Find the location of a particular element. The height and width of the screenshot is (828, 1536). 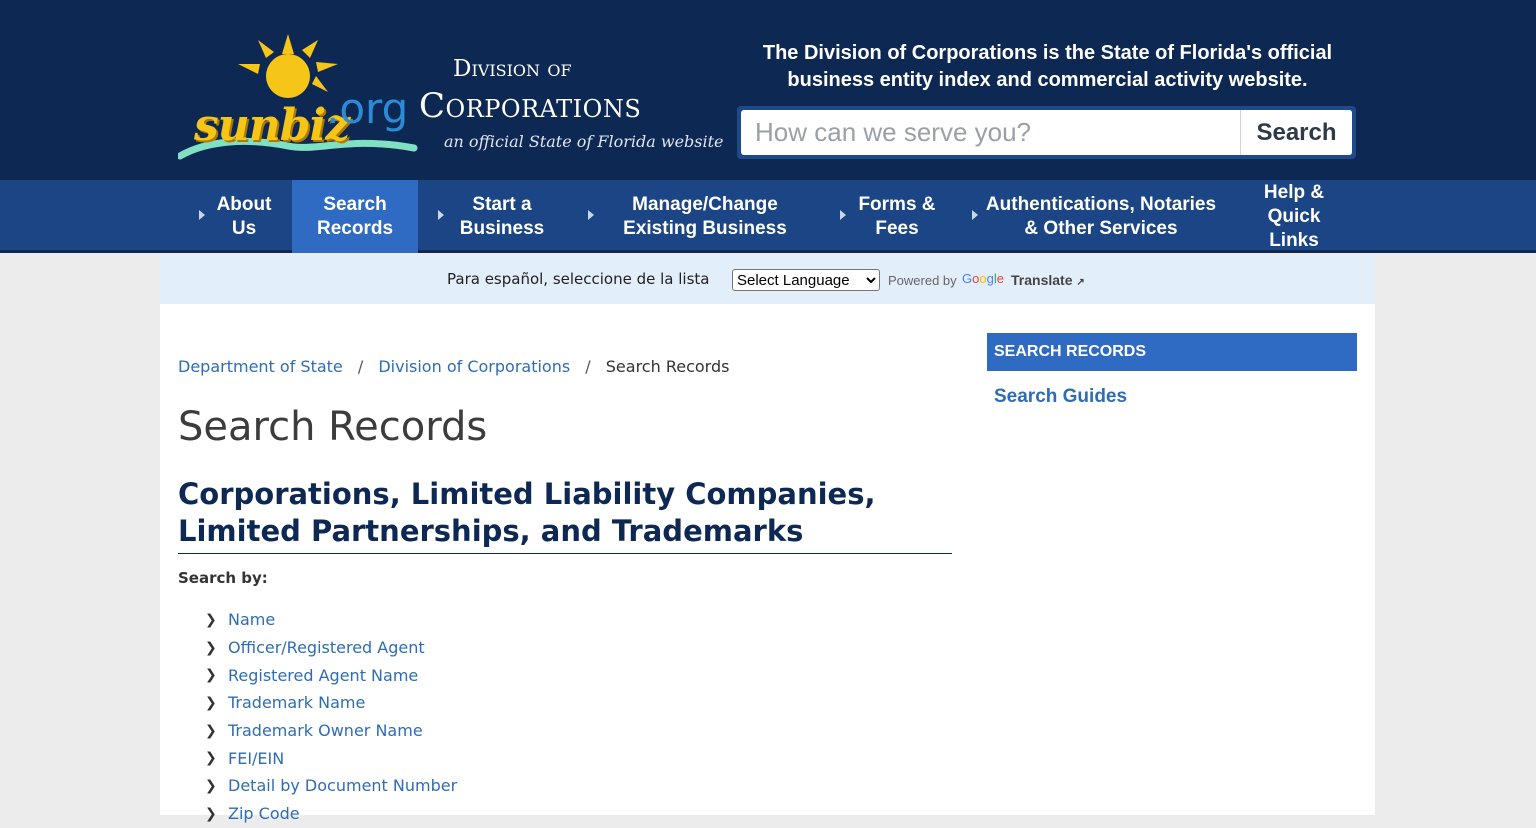

page-title: Search Records is located at coordinates (333, 427).